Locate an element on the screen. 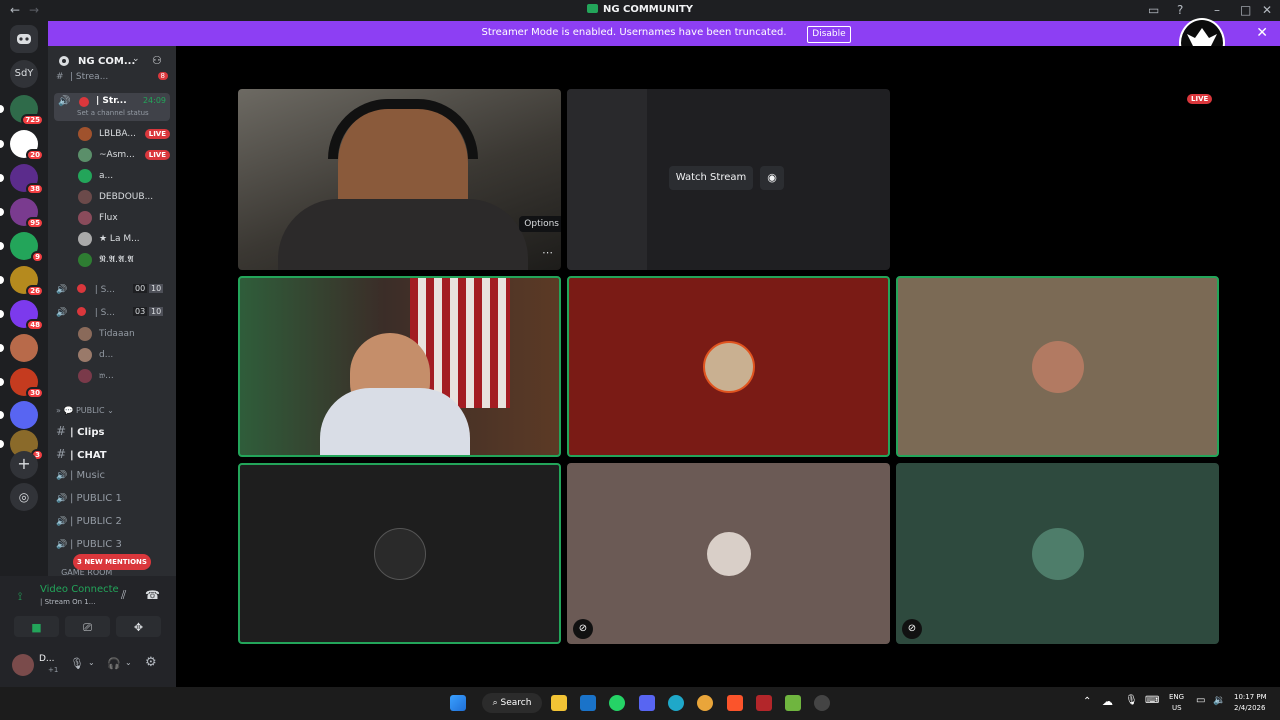 This screenshot has width=1280, height=720. discover-button: ◎ is located at coordinates (24, 497).